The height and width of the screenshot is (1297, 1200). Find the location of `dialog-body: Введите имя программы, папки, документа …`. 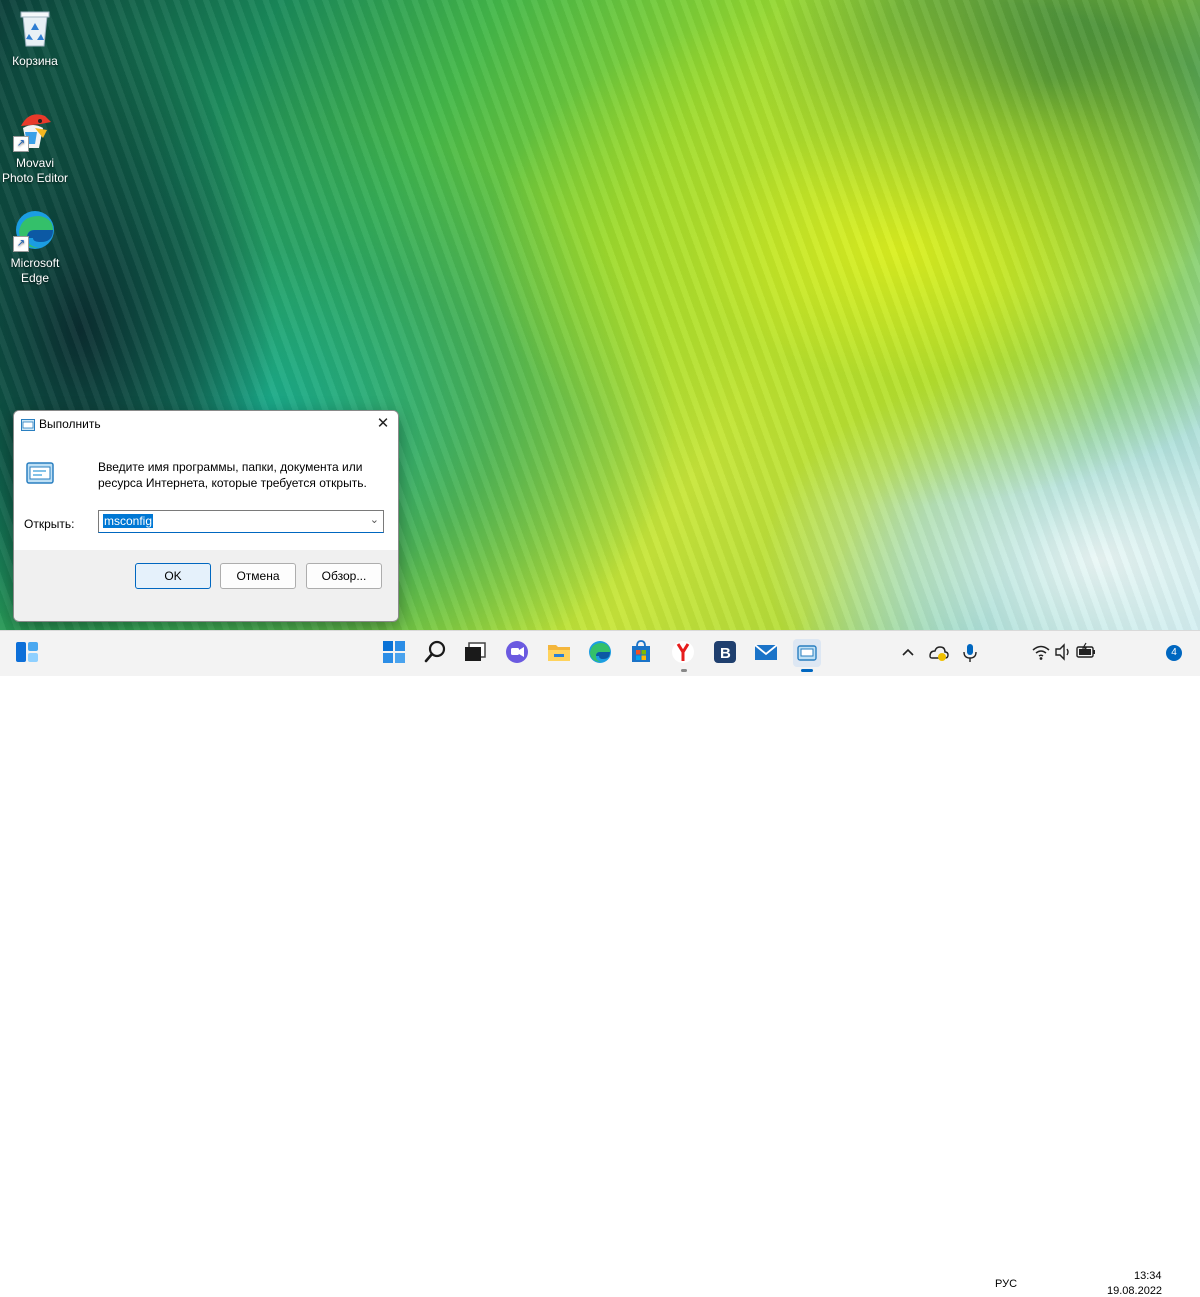

dialog-body: Введите имя программы, папки, документа … is located at coordinates (206, 493).